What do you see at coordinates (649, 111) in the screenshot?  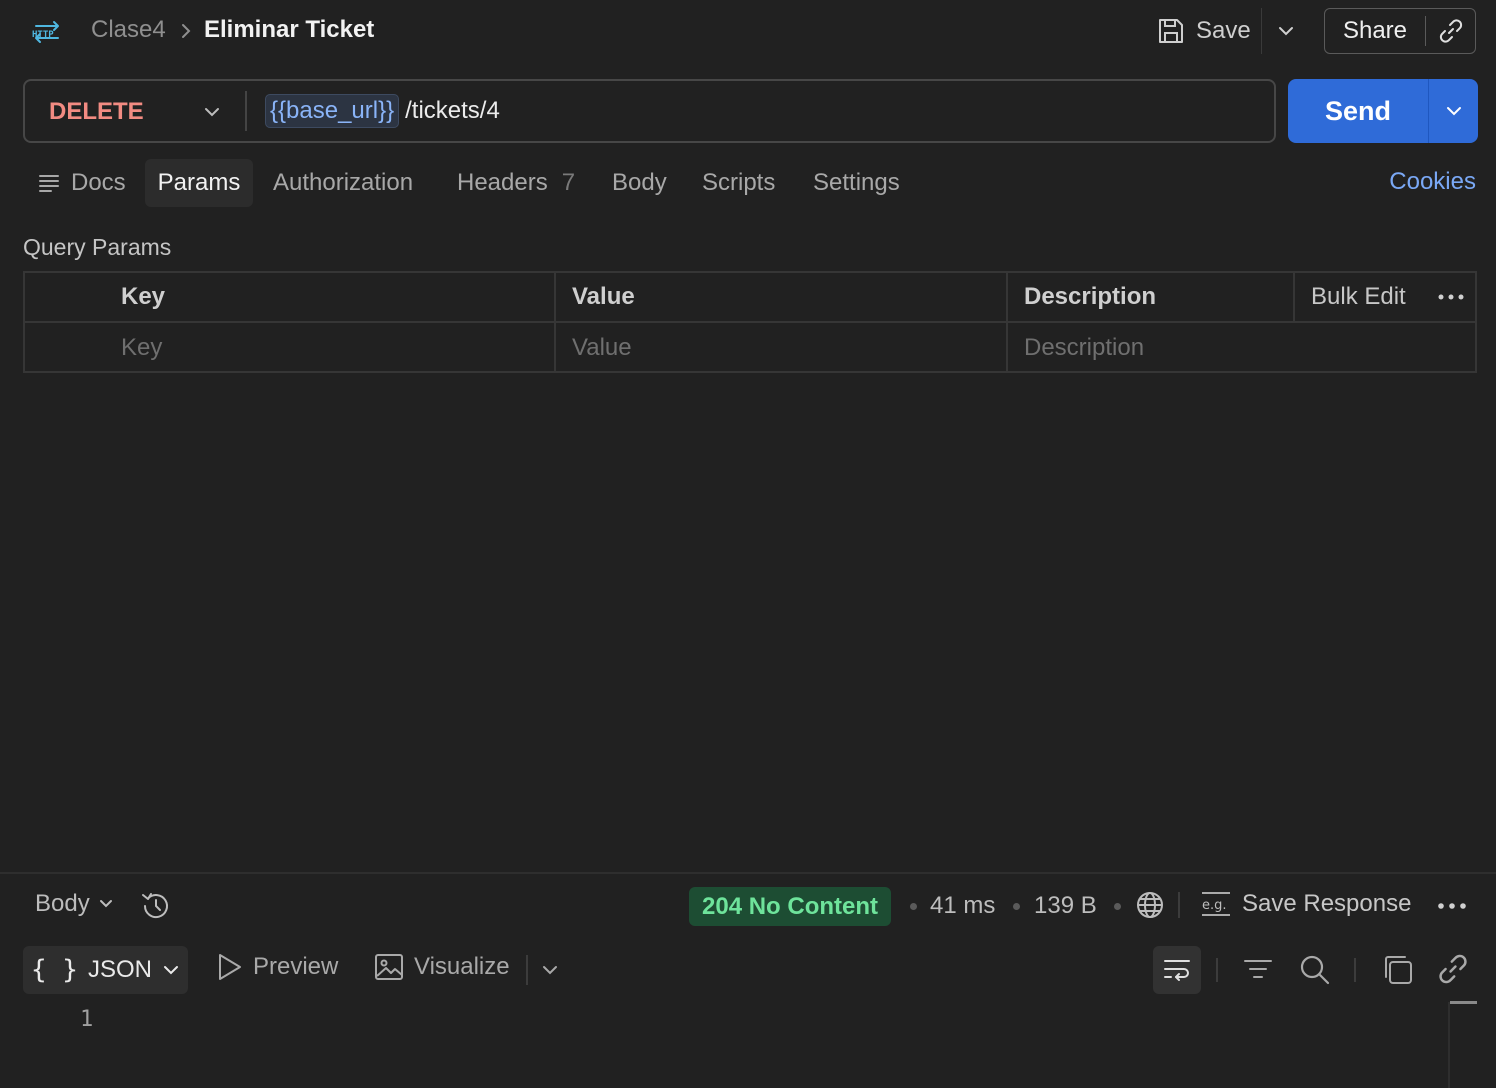 I see `url-bar: DELETE {{base_url}} /tickets/4` at bounding box center [649, 111].